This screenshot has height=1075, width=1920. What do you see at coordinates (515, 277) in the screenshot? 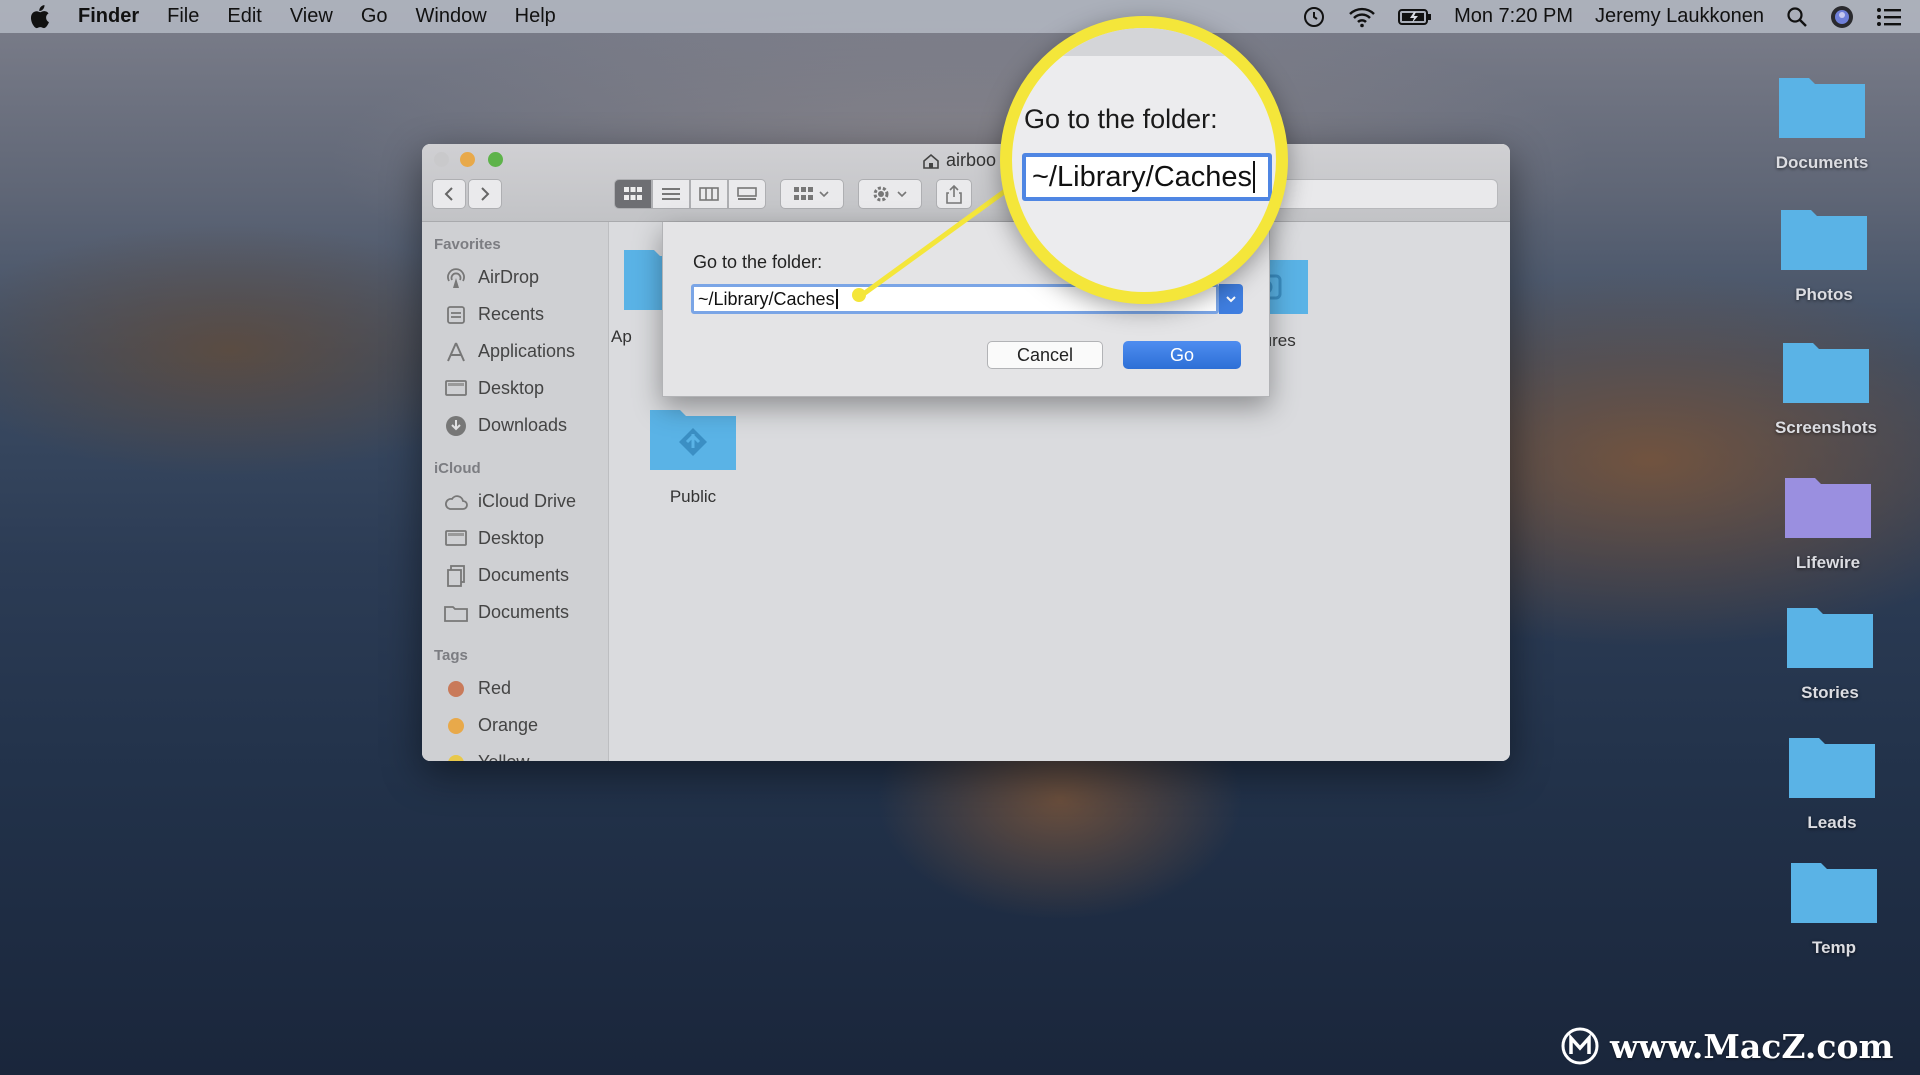
I see `sidebar-item-airdrop: AirDrop` at bounding box center [515, 277].